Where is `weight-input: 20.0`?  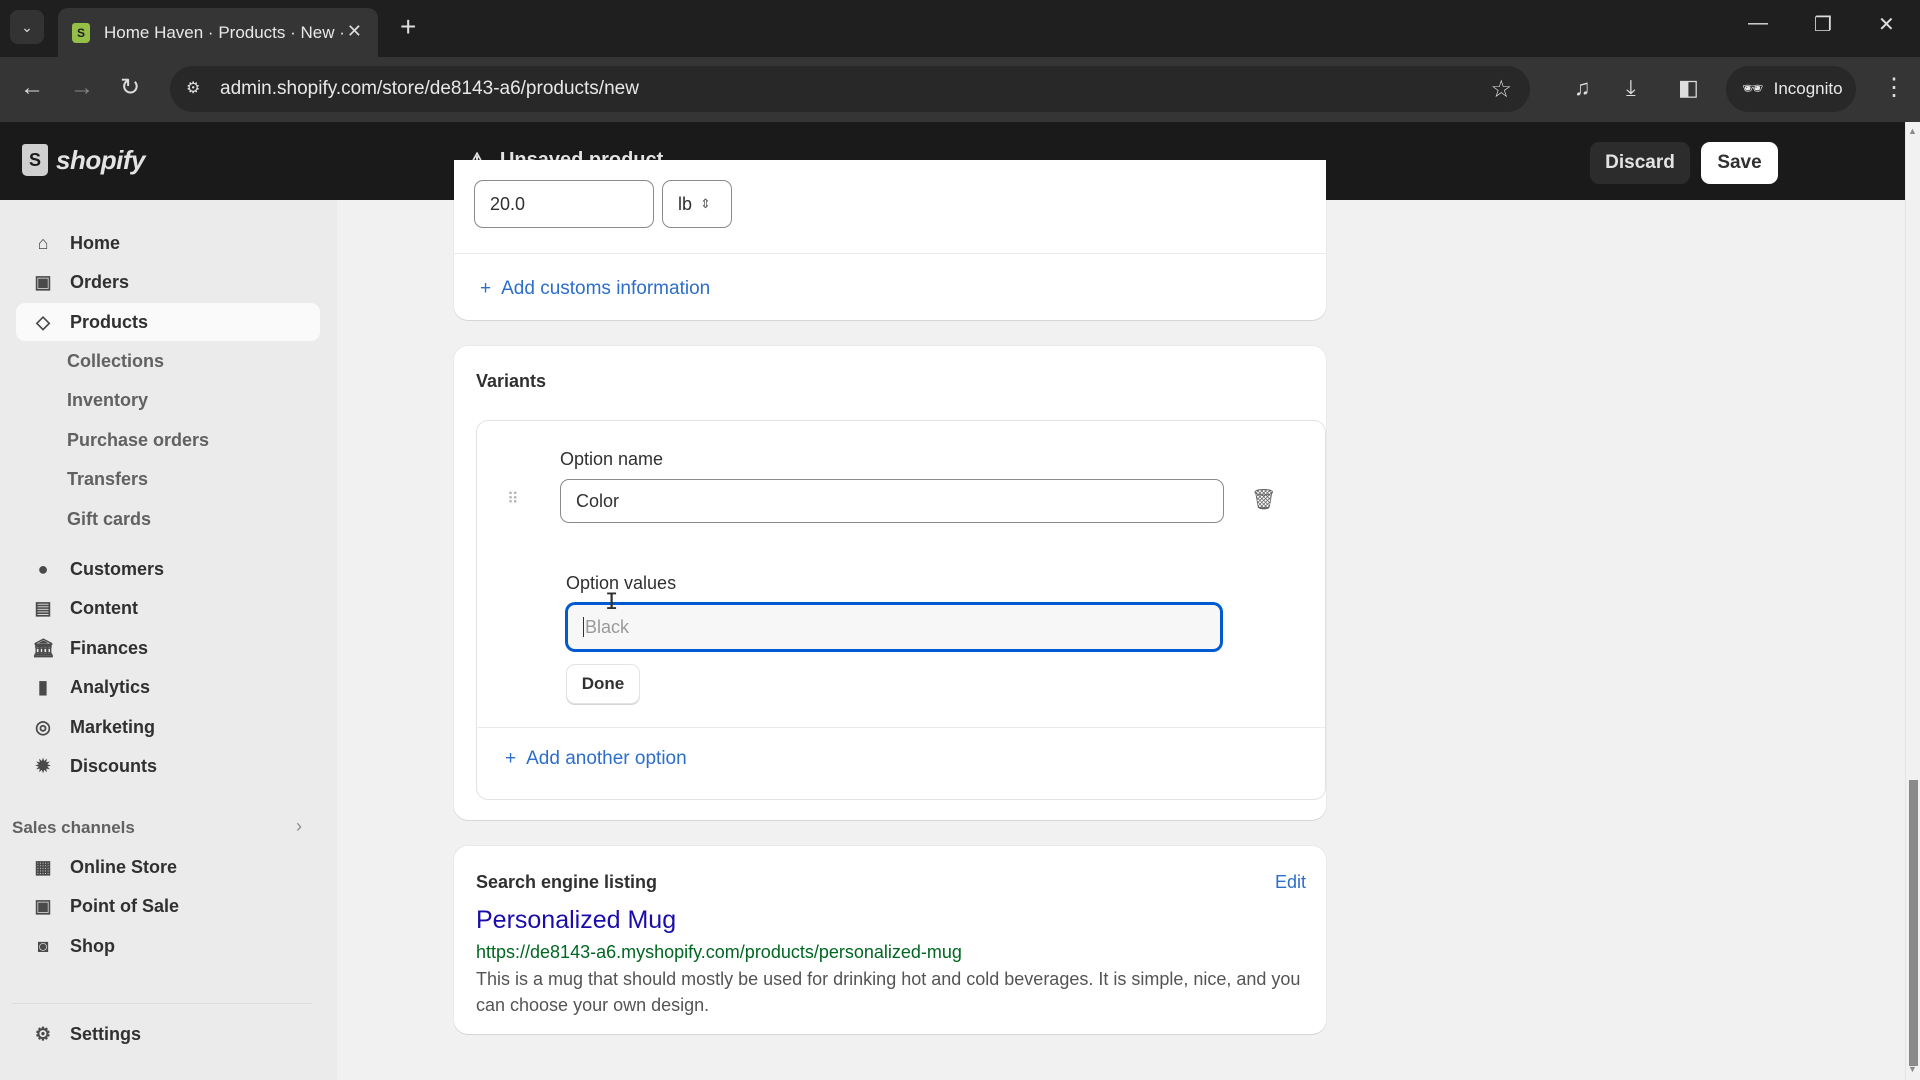
weight-input: 20.0 is located at coordinates (564, 204).